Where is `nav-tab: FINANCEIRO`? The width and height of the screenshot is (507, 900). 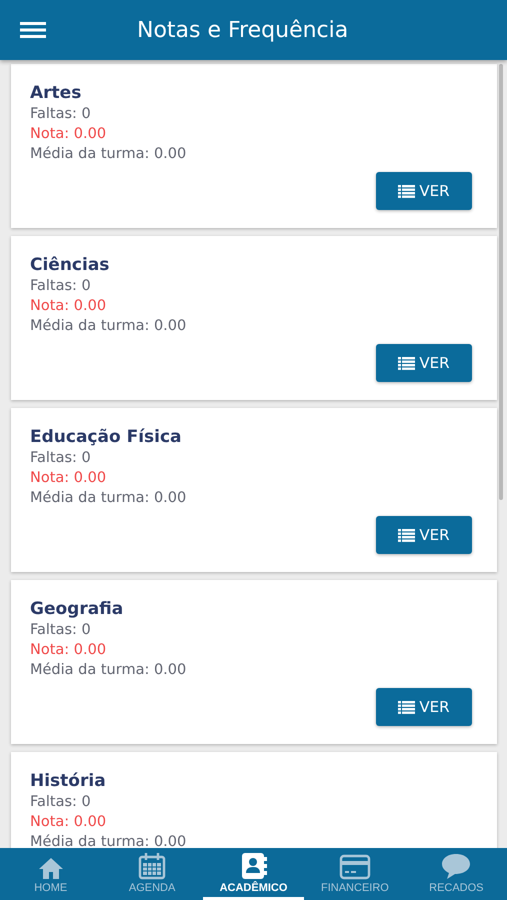 nav-tab: FINANCEIRO is located at coordinates (355, 874).